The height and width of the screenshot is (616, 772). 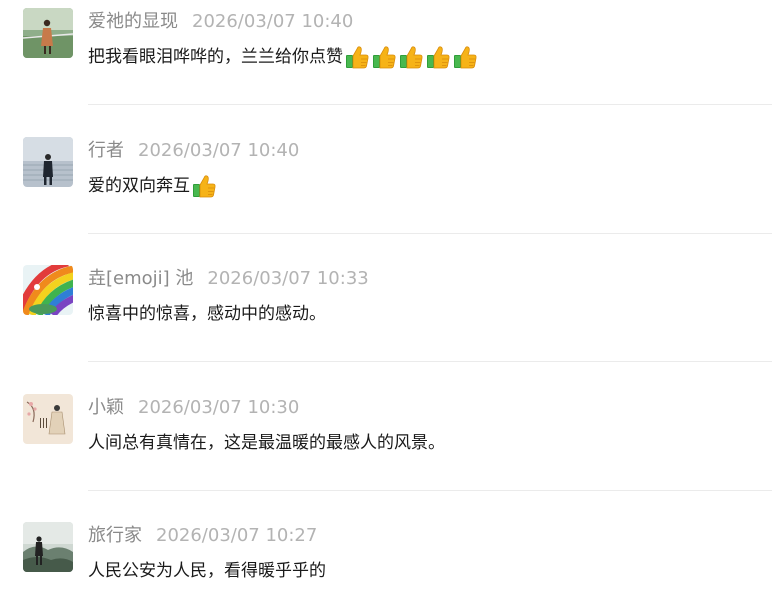 I want to click on comment-timestamp: 2026/03/07 10:27, so click(x=237, y=535).